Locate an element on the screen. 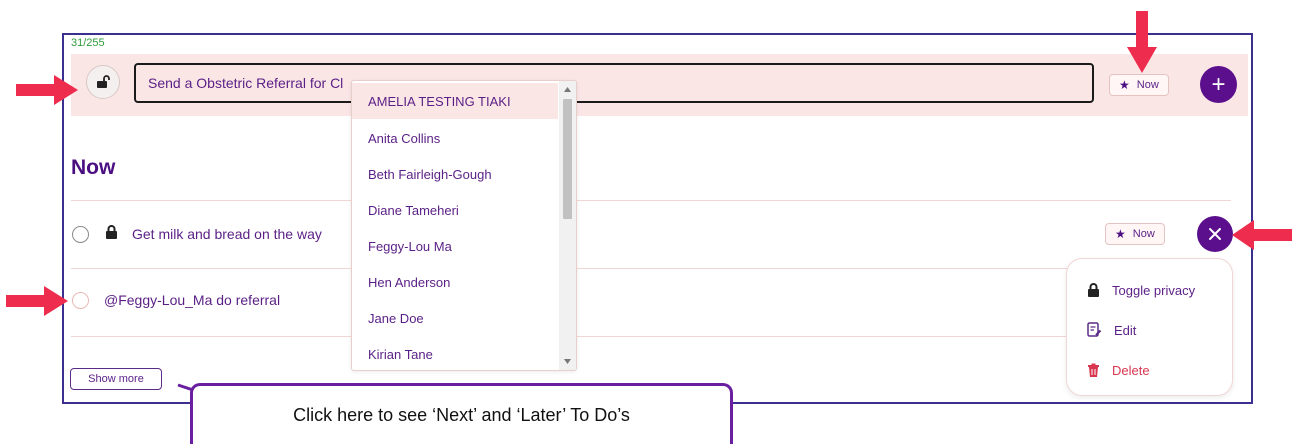  scroll-down-icon is located at coordinates (567, 361).